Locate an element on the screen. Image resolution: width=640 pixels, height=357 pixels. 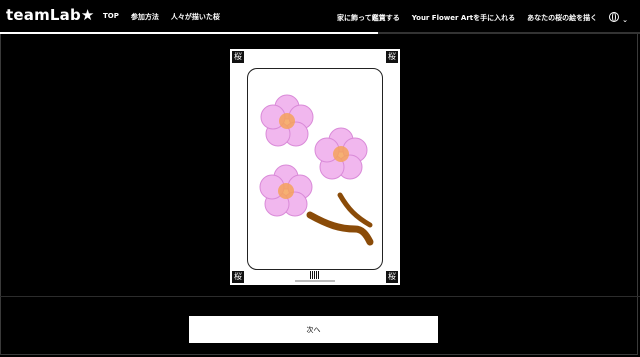
teamlab-logo: teamLab★ is located at coordinates (50, 15).